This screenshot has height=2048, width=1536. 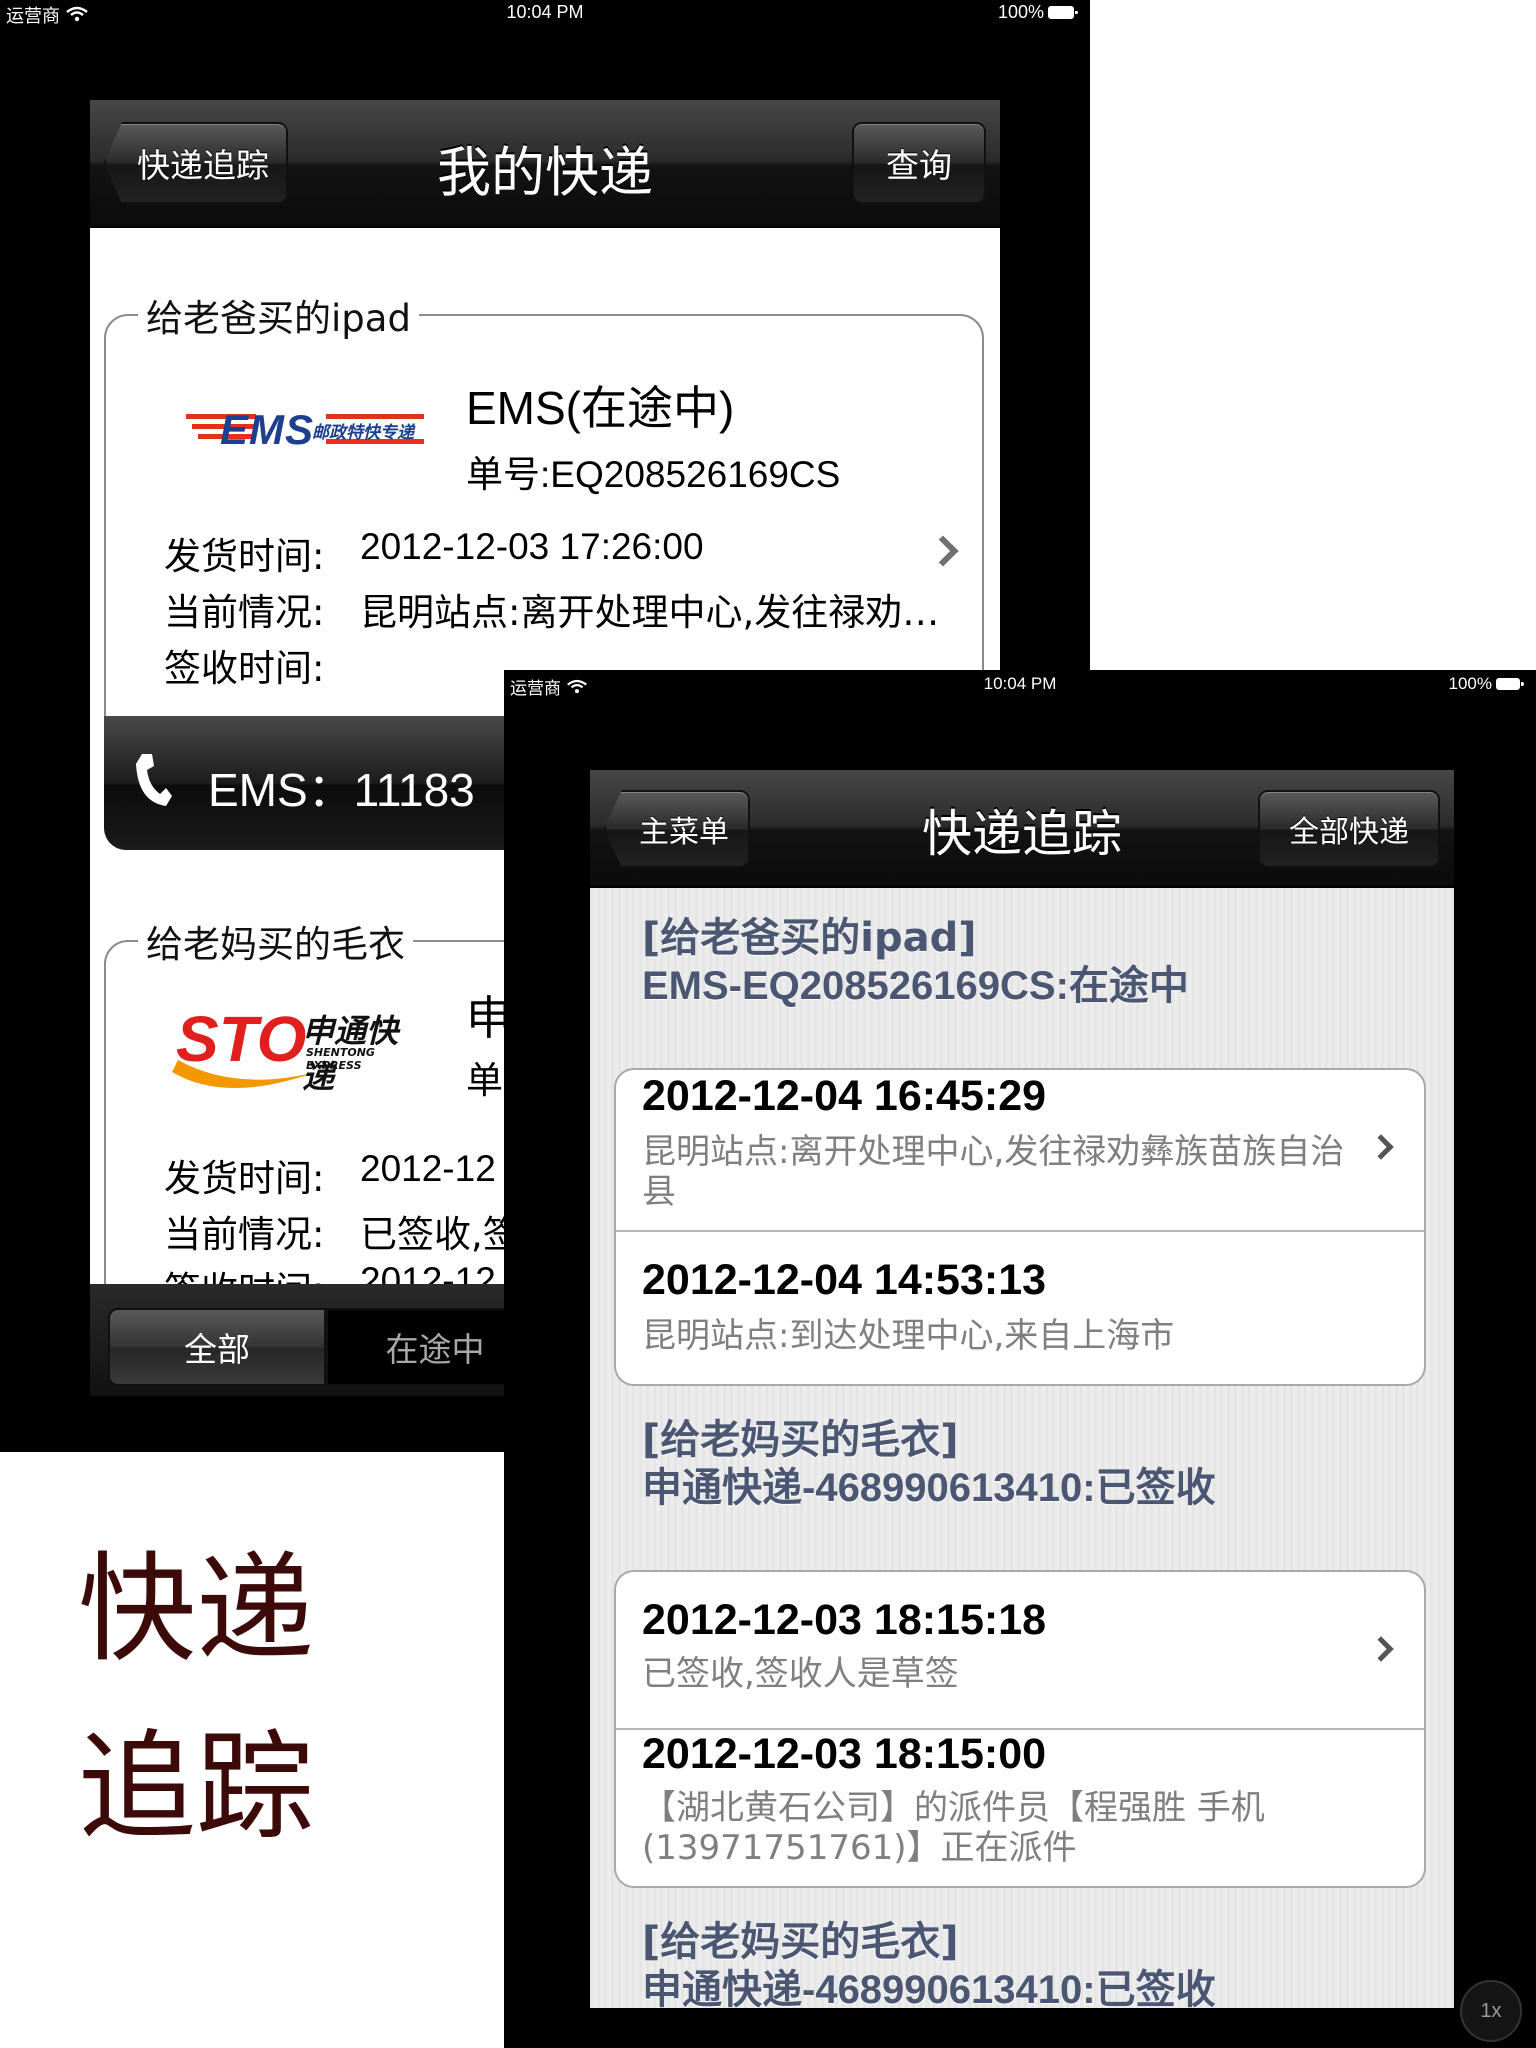 I want to click on tab-in-transit-label: 在途中, so click(x=435, y=1349).